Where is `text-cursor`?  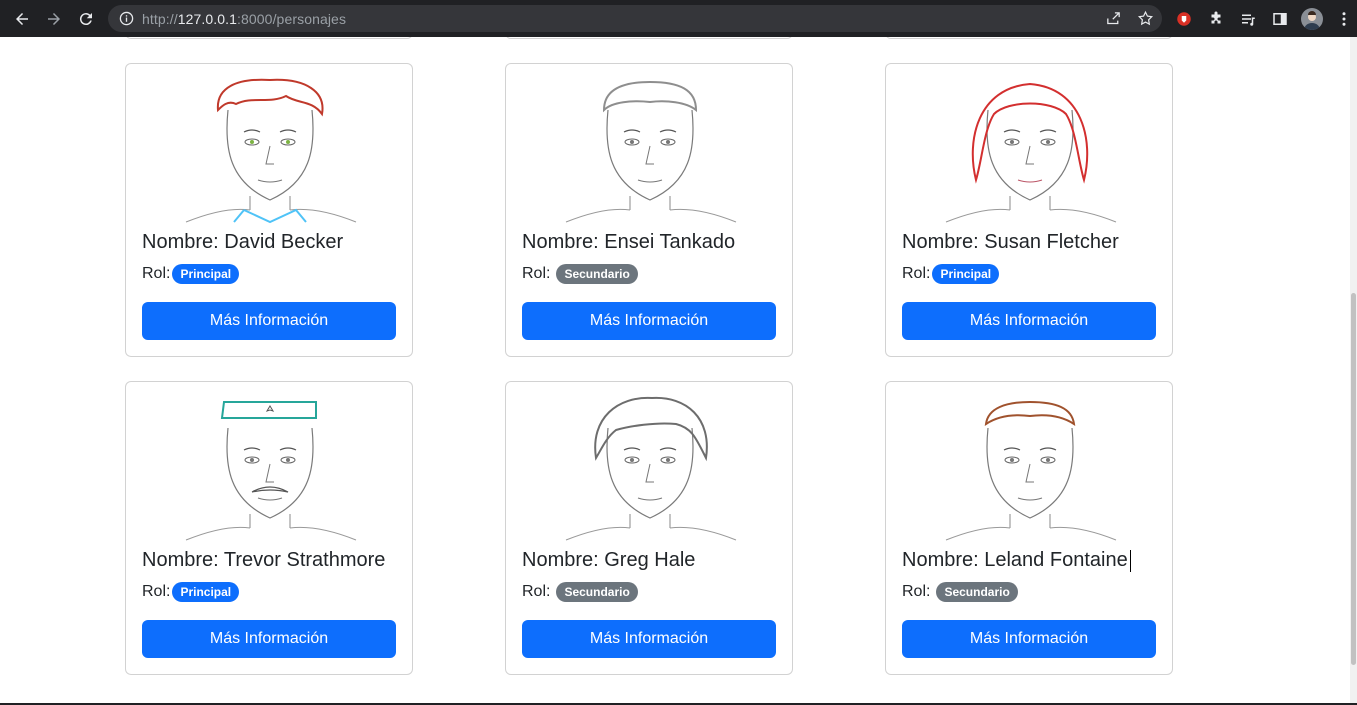
text-cursor is located at coordinates (1130, 561).